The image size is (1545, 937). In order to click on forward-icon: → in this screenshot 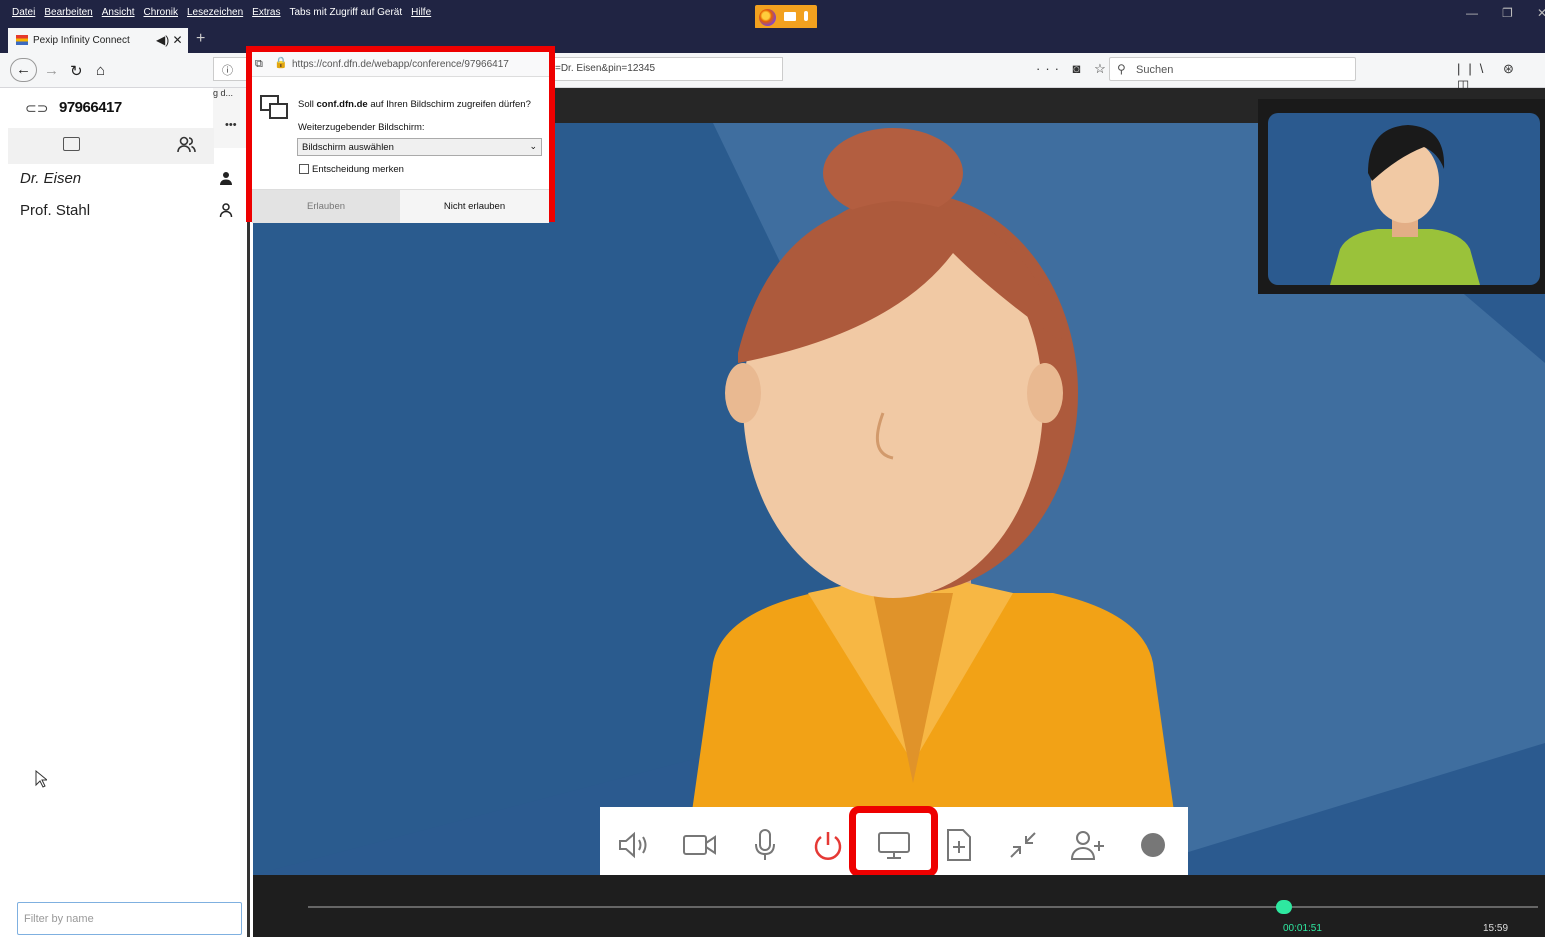, I will do `click(51, 70)`.